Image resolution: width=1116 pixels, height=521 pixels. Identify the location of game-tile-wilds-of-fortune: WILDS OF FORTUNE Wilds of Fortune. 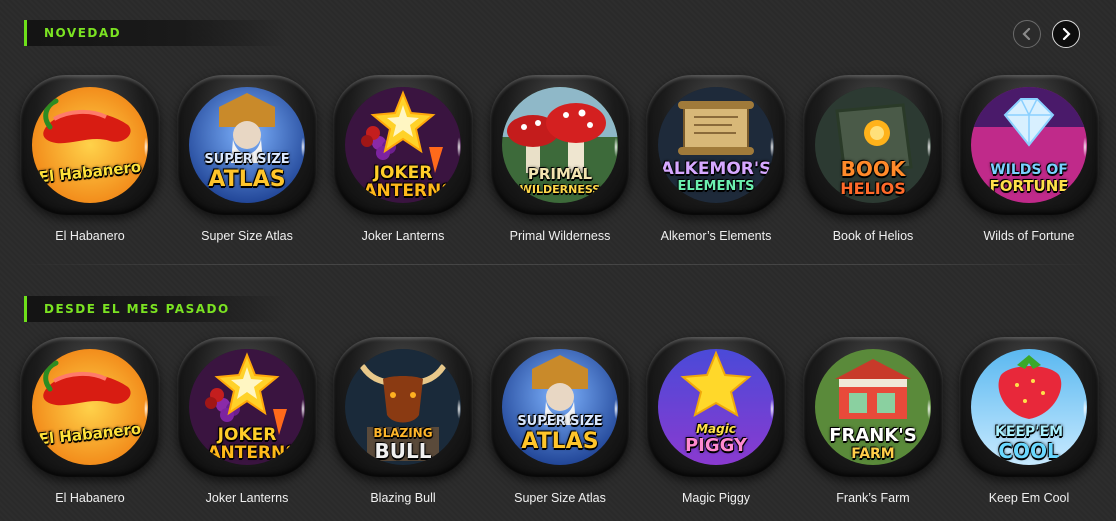
(1029, 165).